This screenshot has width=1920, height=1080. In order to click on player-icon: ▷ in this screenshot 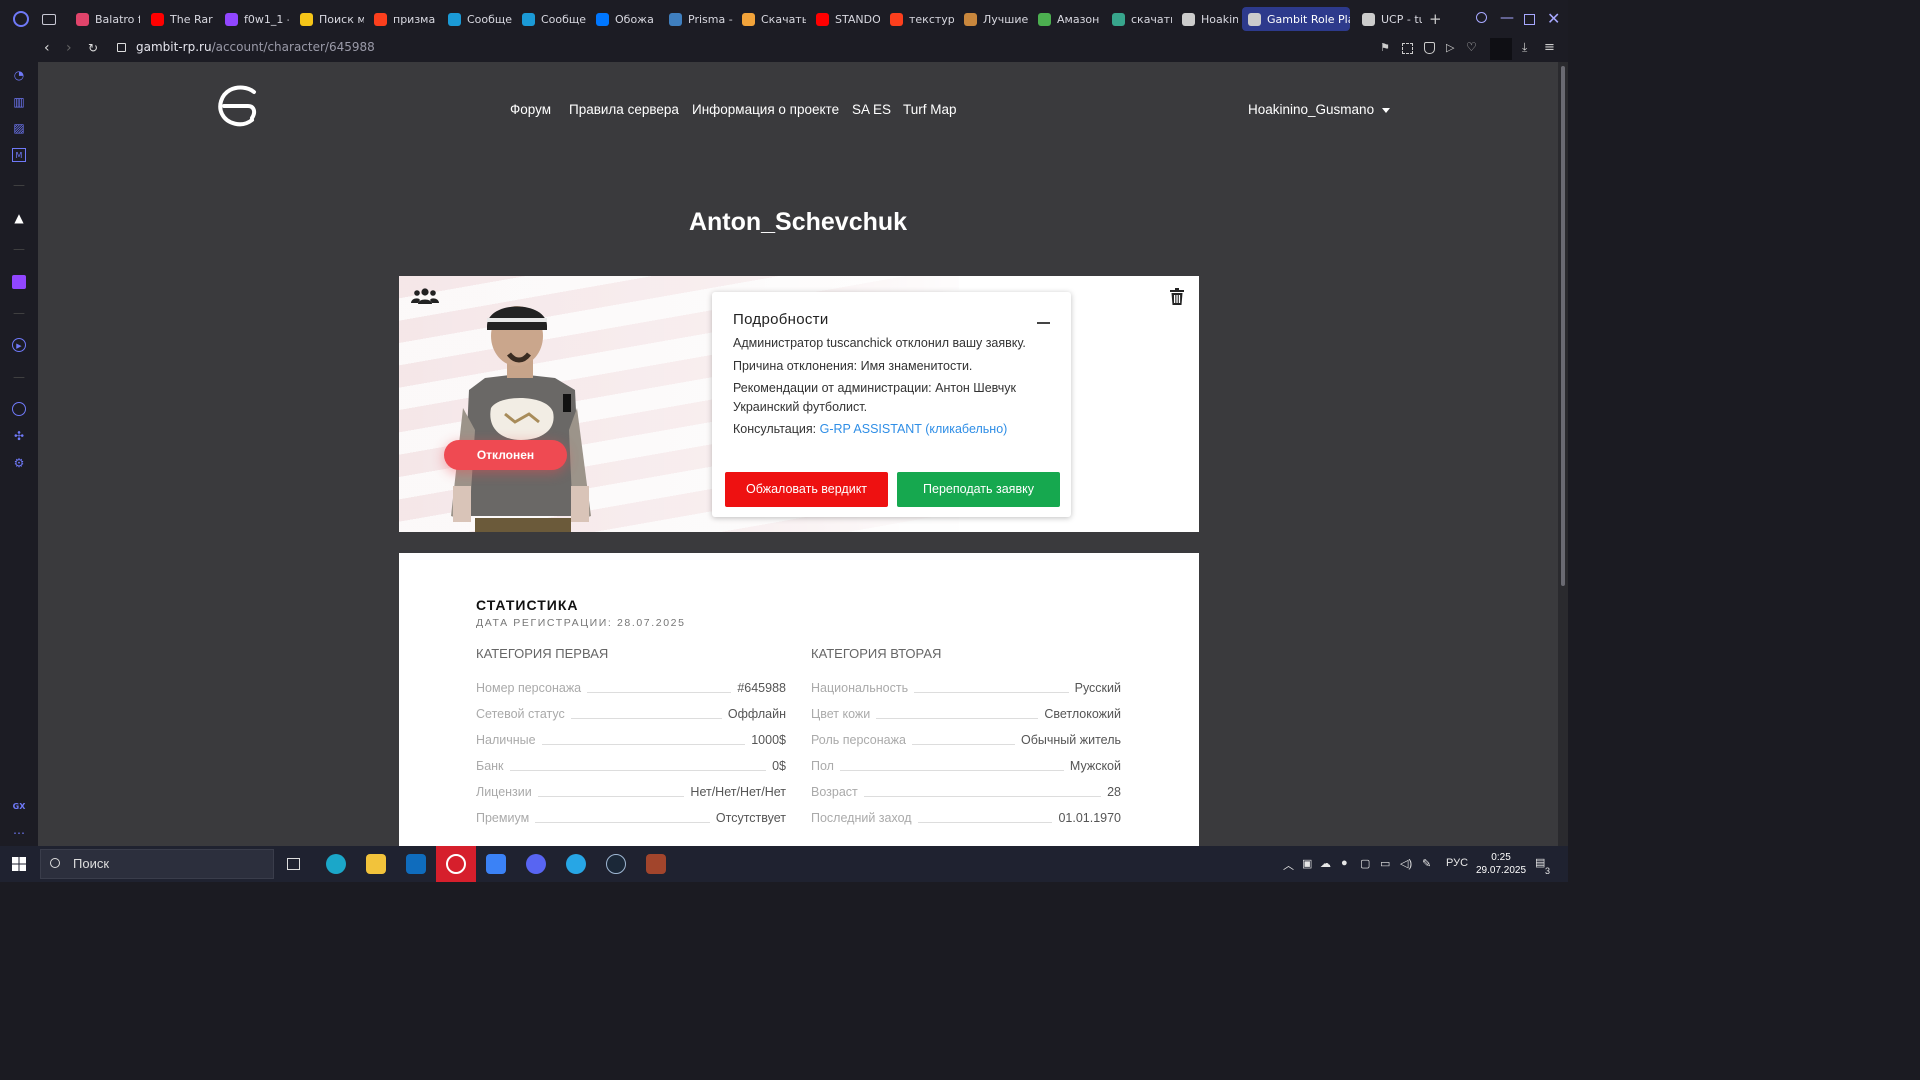, I will do `click(1450, 47)`.